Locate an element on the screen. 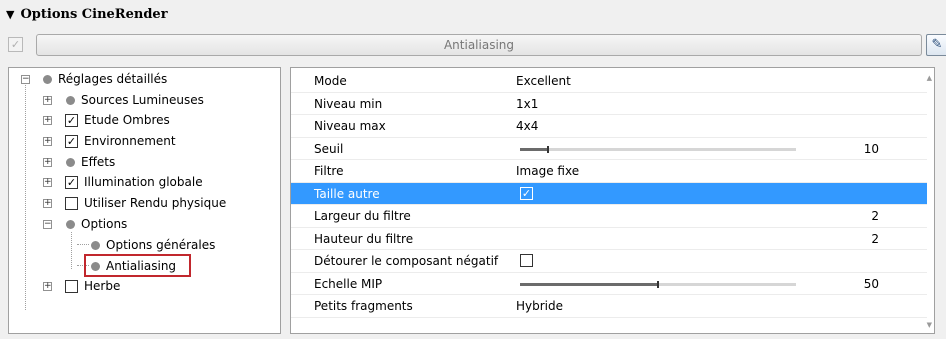 Image resolution: width=946 pixels, height=339 pixels. property-value: 4x4 is located at coordinates (527, 126).